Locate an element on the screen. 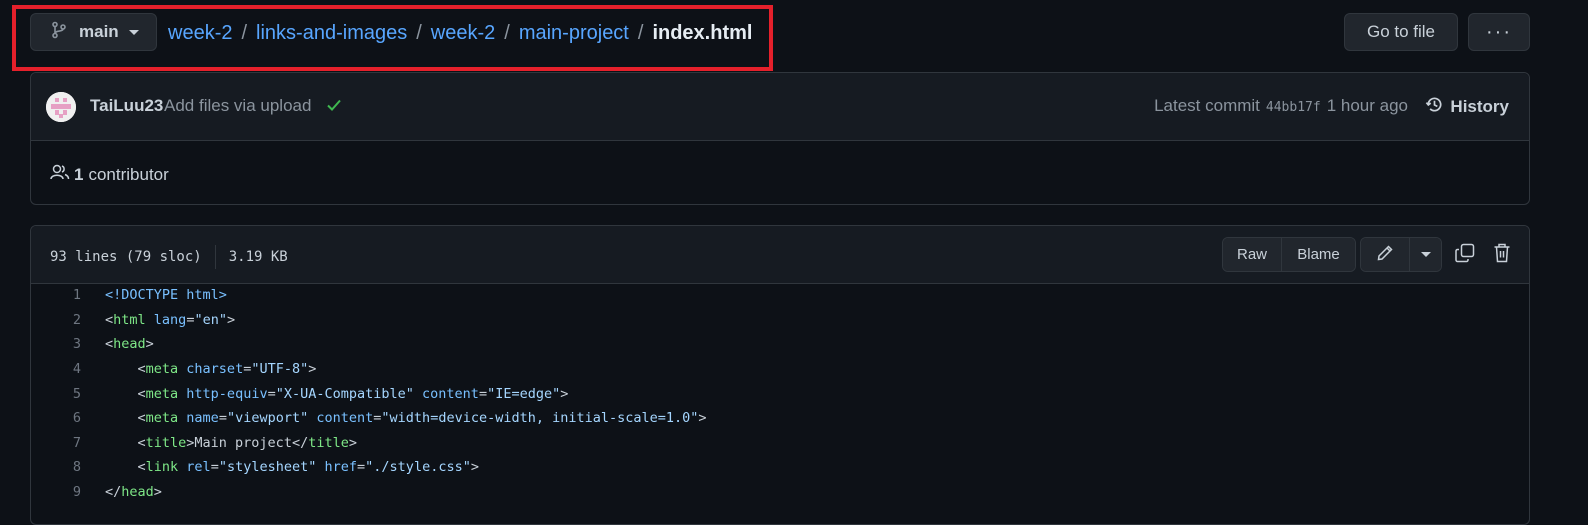 The height and width of the screenshot is (525, 1588). commit-author-link: TaiLuu23 is located at coordinates (126, 106).